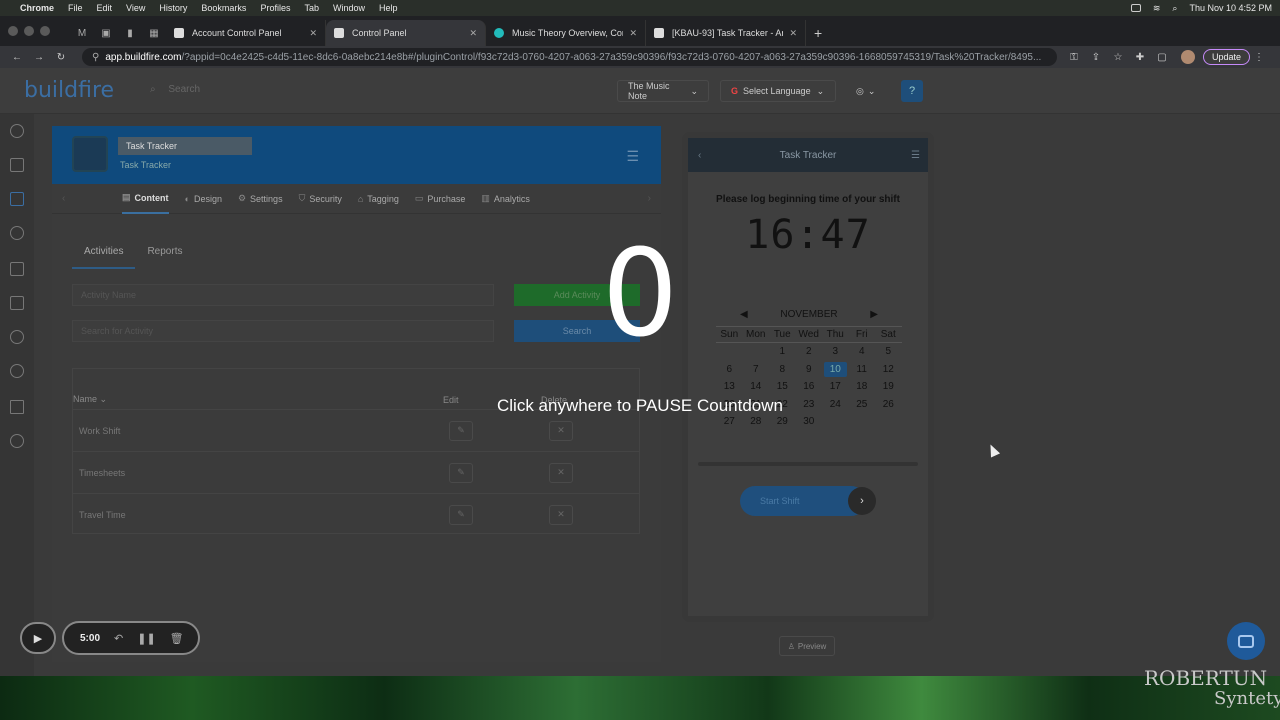 The height and width of the screenshot is (720, 1280). What do you see at coordinates (106, 33) in the screenshot?
I see `pinned-tab-outlook: ▣` at bounding box center [106, 33].